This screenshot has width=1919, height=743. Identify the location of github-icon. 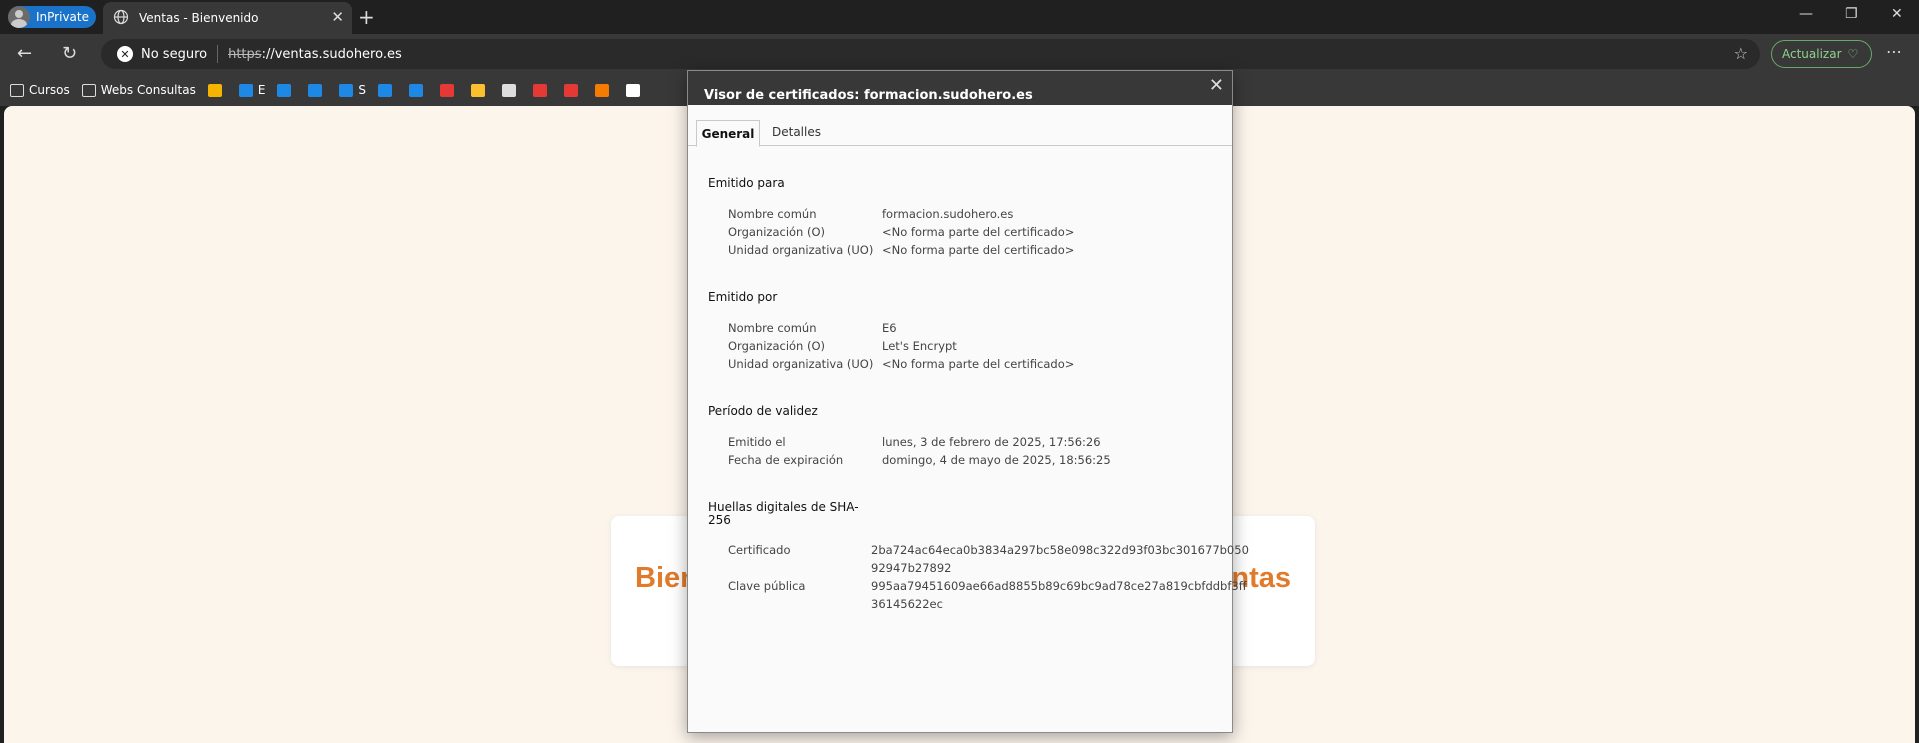
(633, 90).